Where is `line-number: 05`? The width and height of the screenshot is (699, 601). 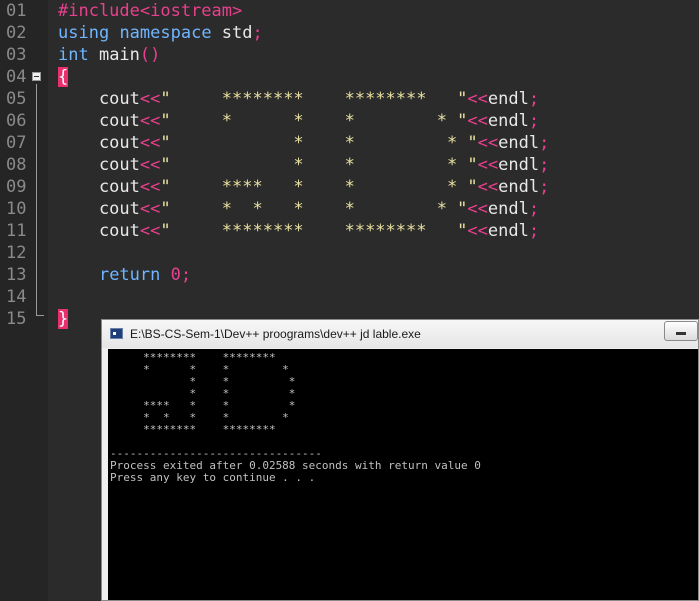 line-number: 05 is located at coordinates (16, 99).